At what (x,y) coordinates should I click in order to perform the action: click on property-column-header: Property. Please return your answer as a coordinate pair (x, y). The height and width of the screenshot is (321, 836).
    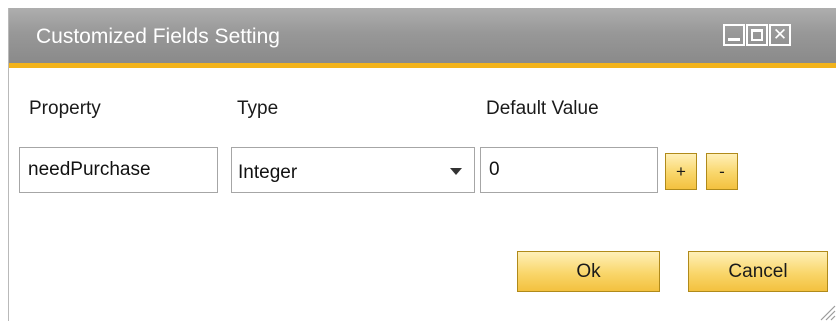
    Looking at the image, I should click on (65, 108).